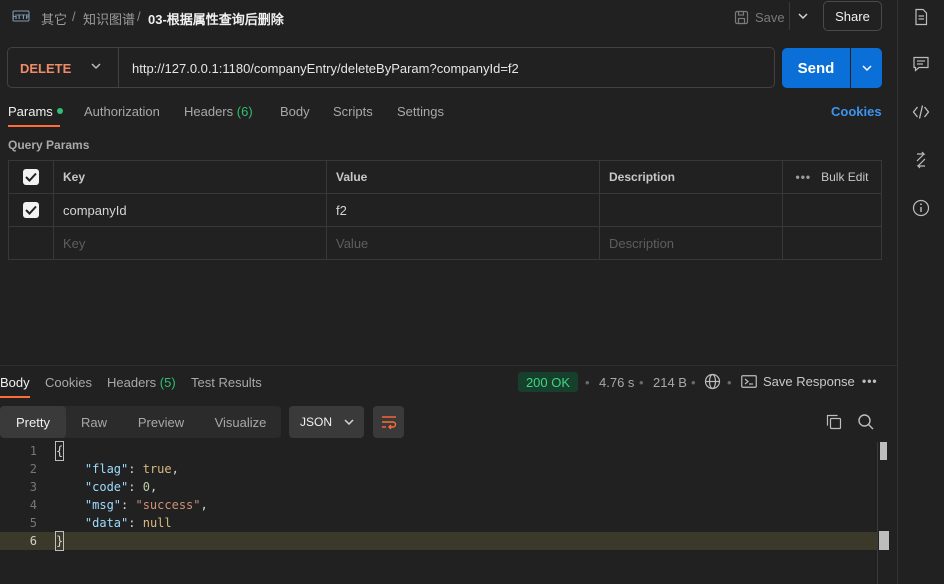 Image resolution: width=944 pixels, height=584 pixels. I want to click on line-number: 4, so click(33, 505).